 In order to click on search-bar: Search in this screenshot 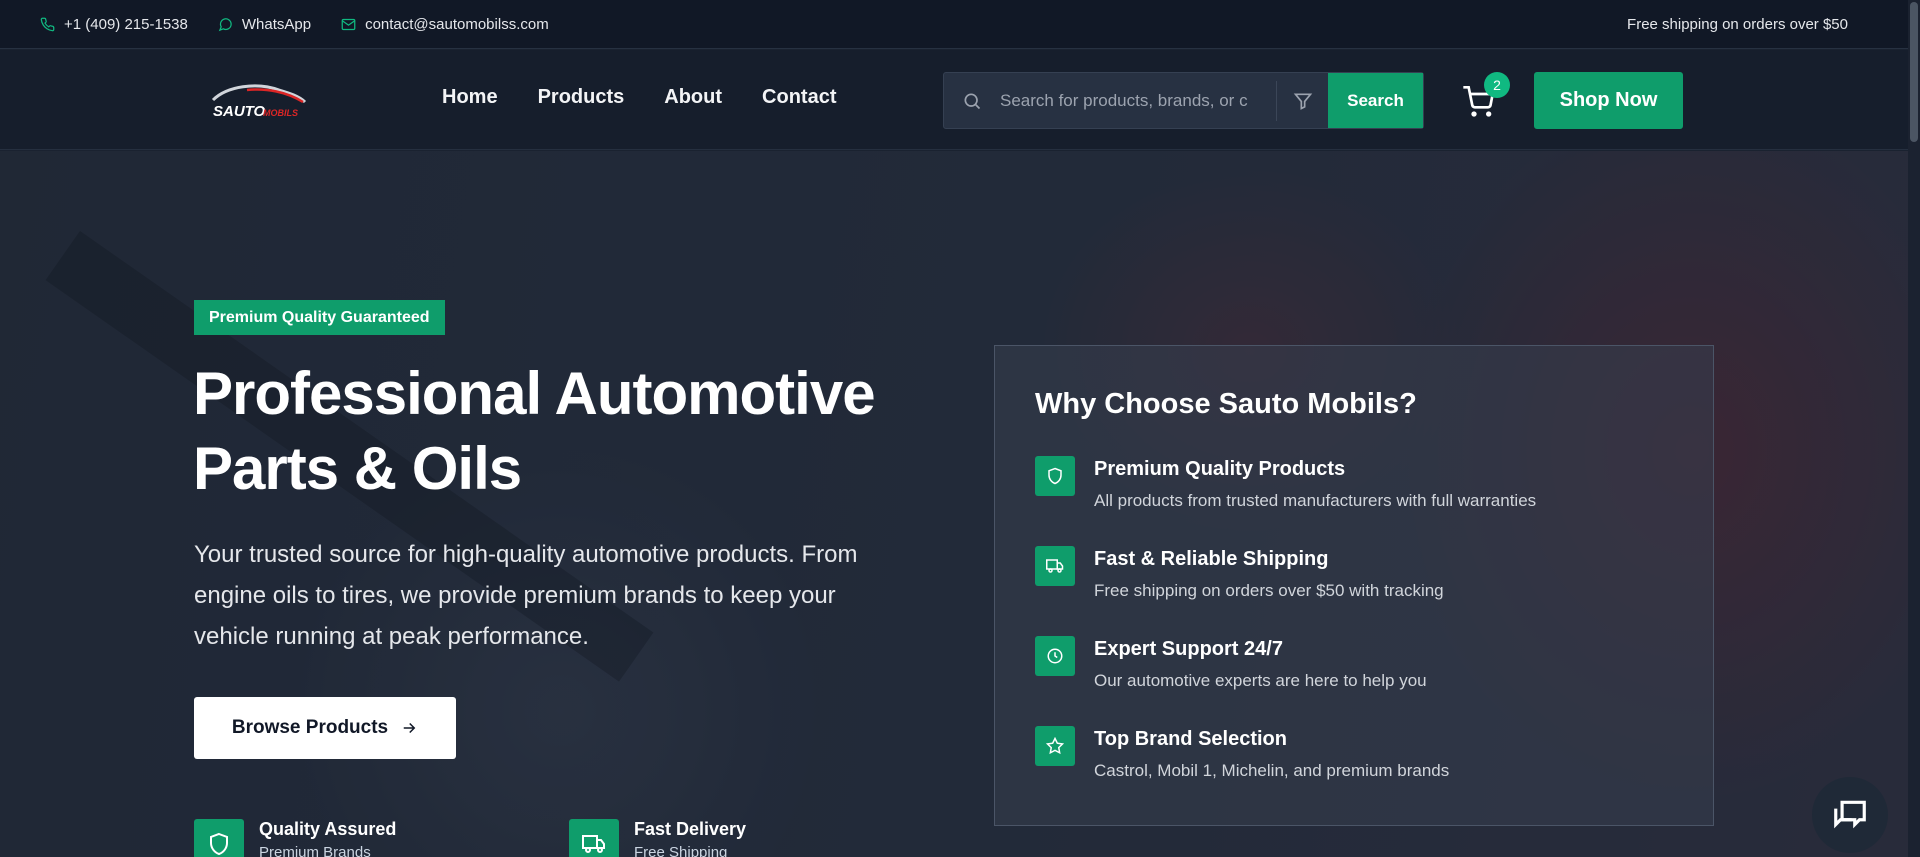, I will do `click(1183, 100)`.